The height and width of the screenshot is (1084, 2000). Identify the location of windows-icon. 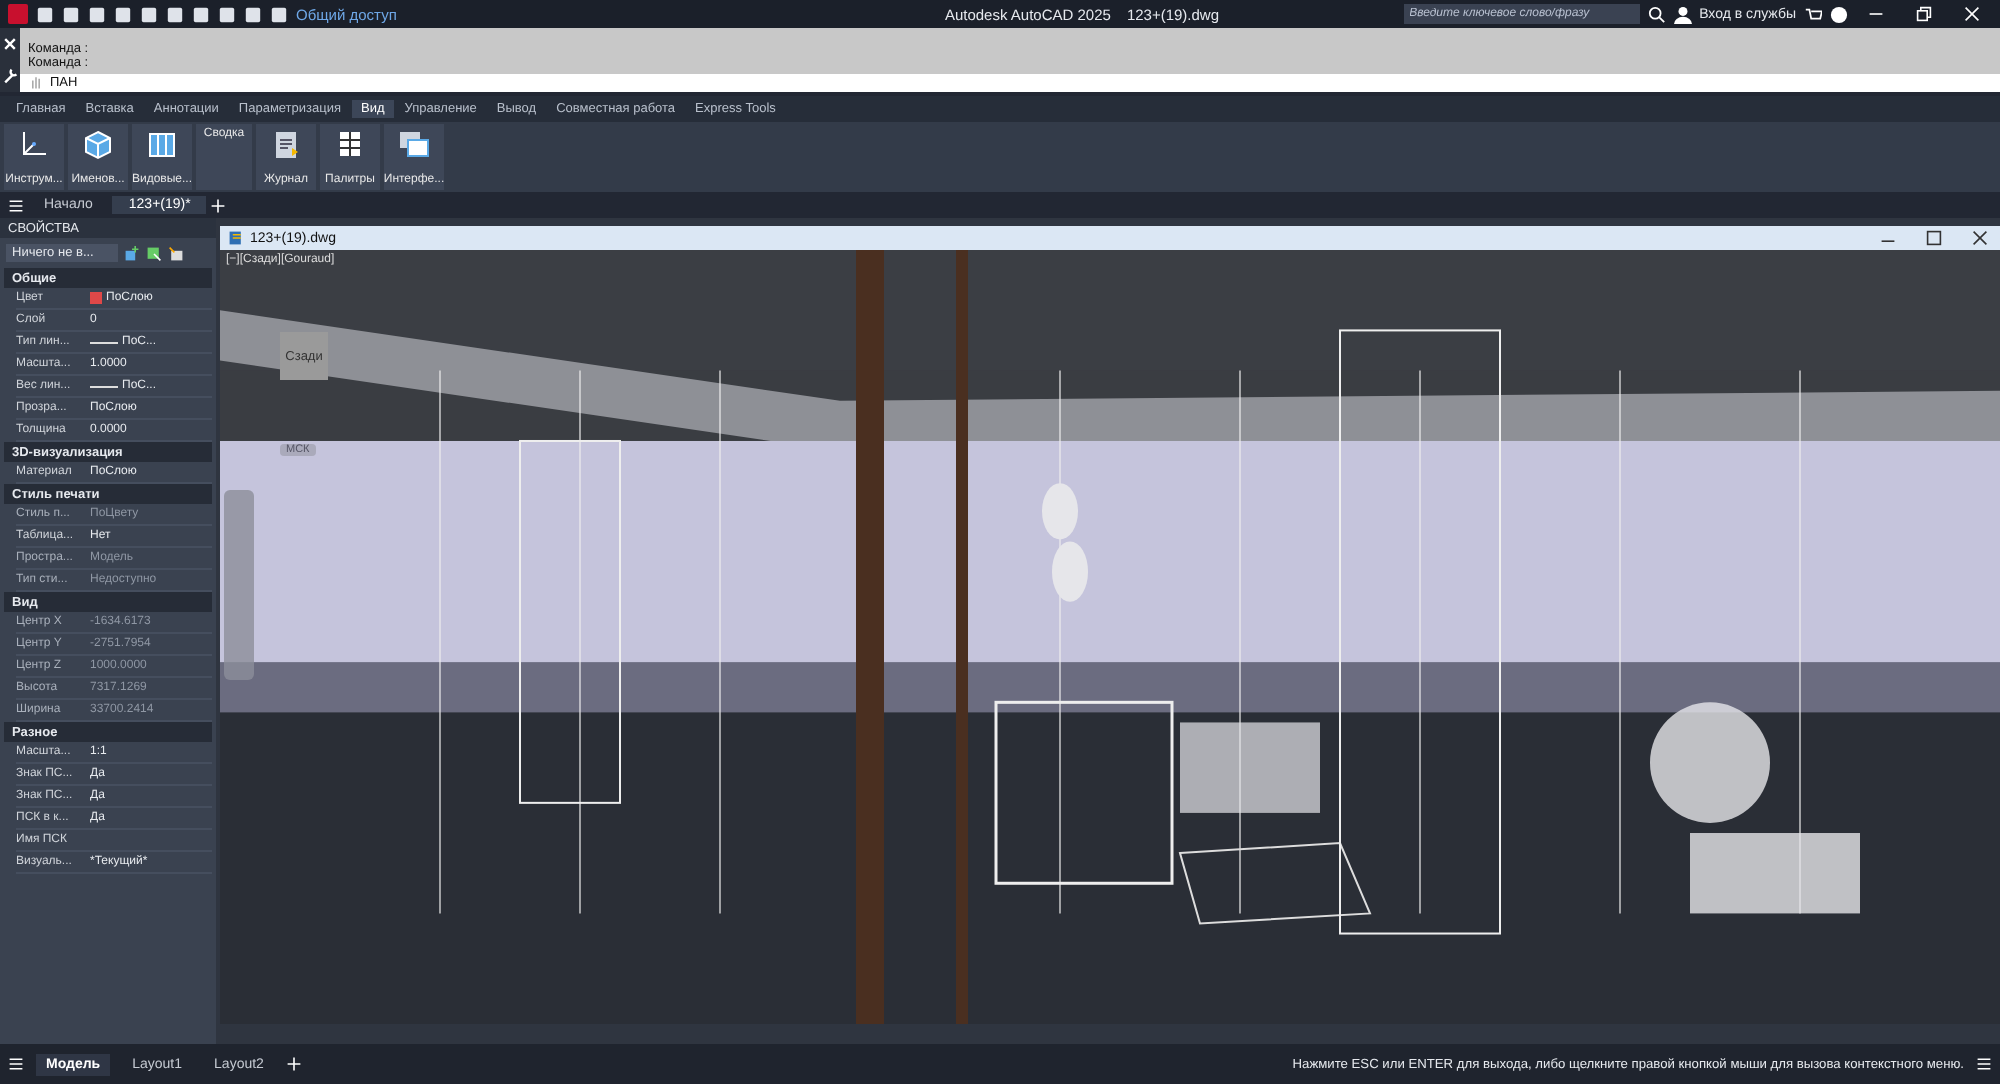
(414, 144).